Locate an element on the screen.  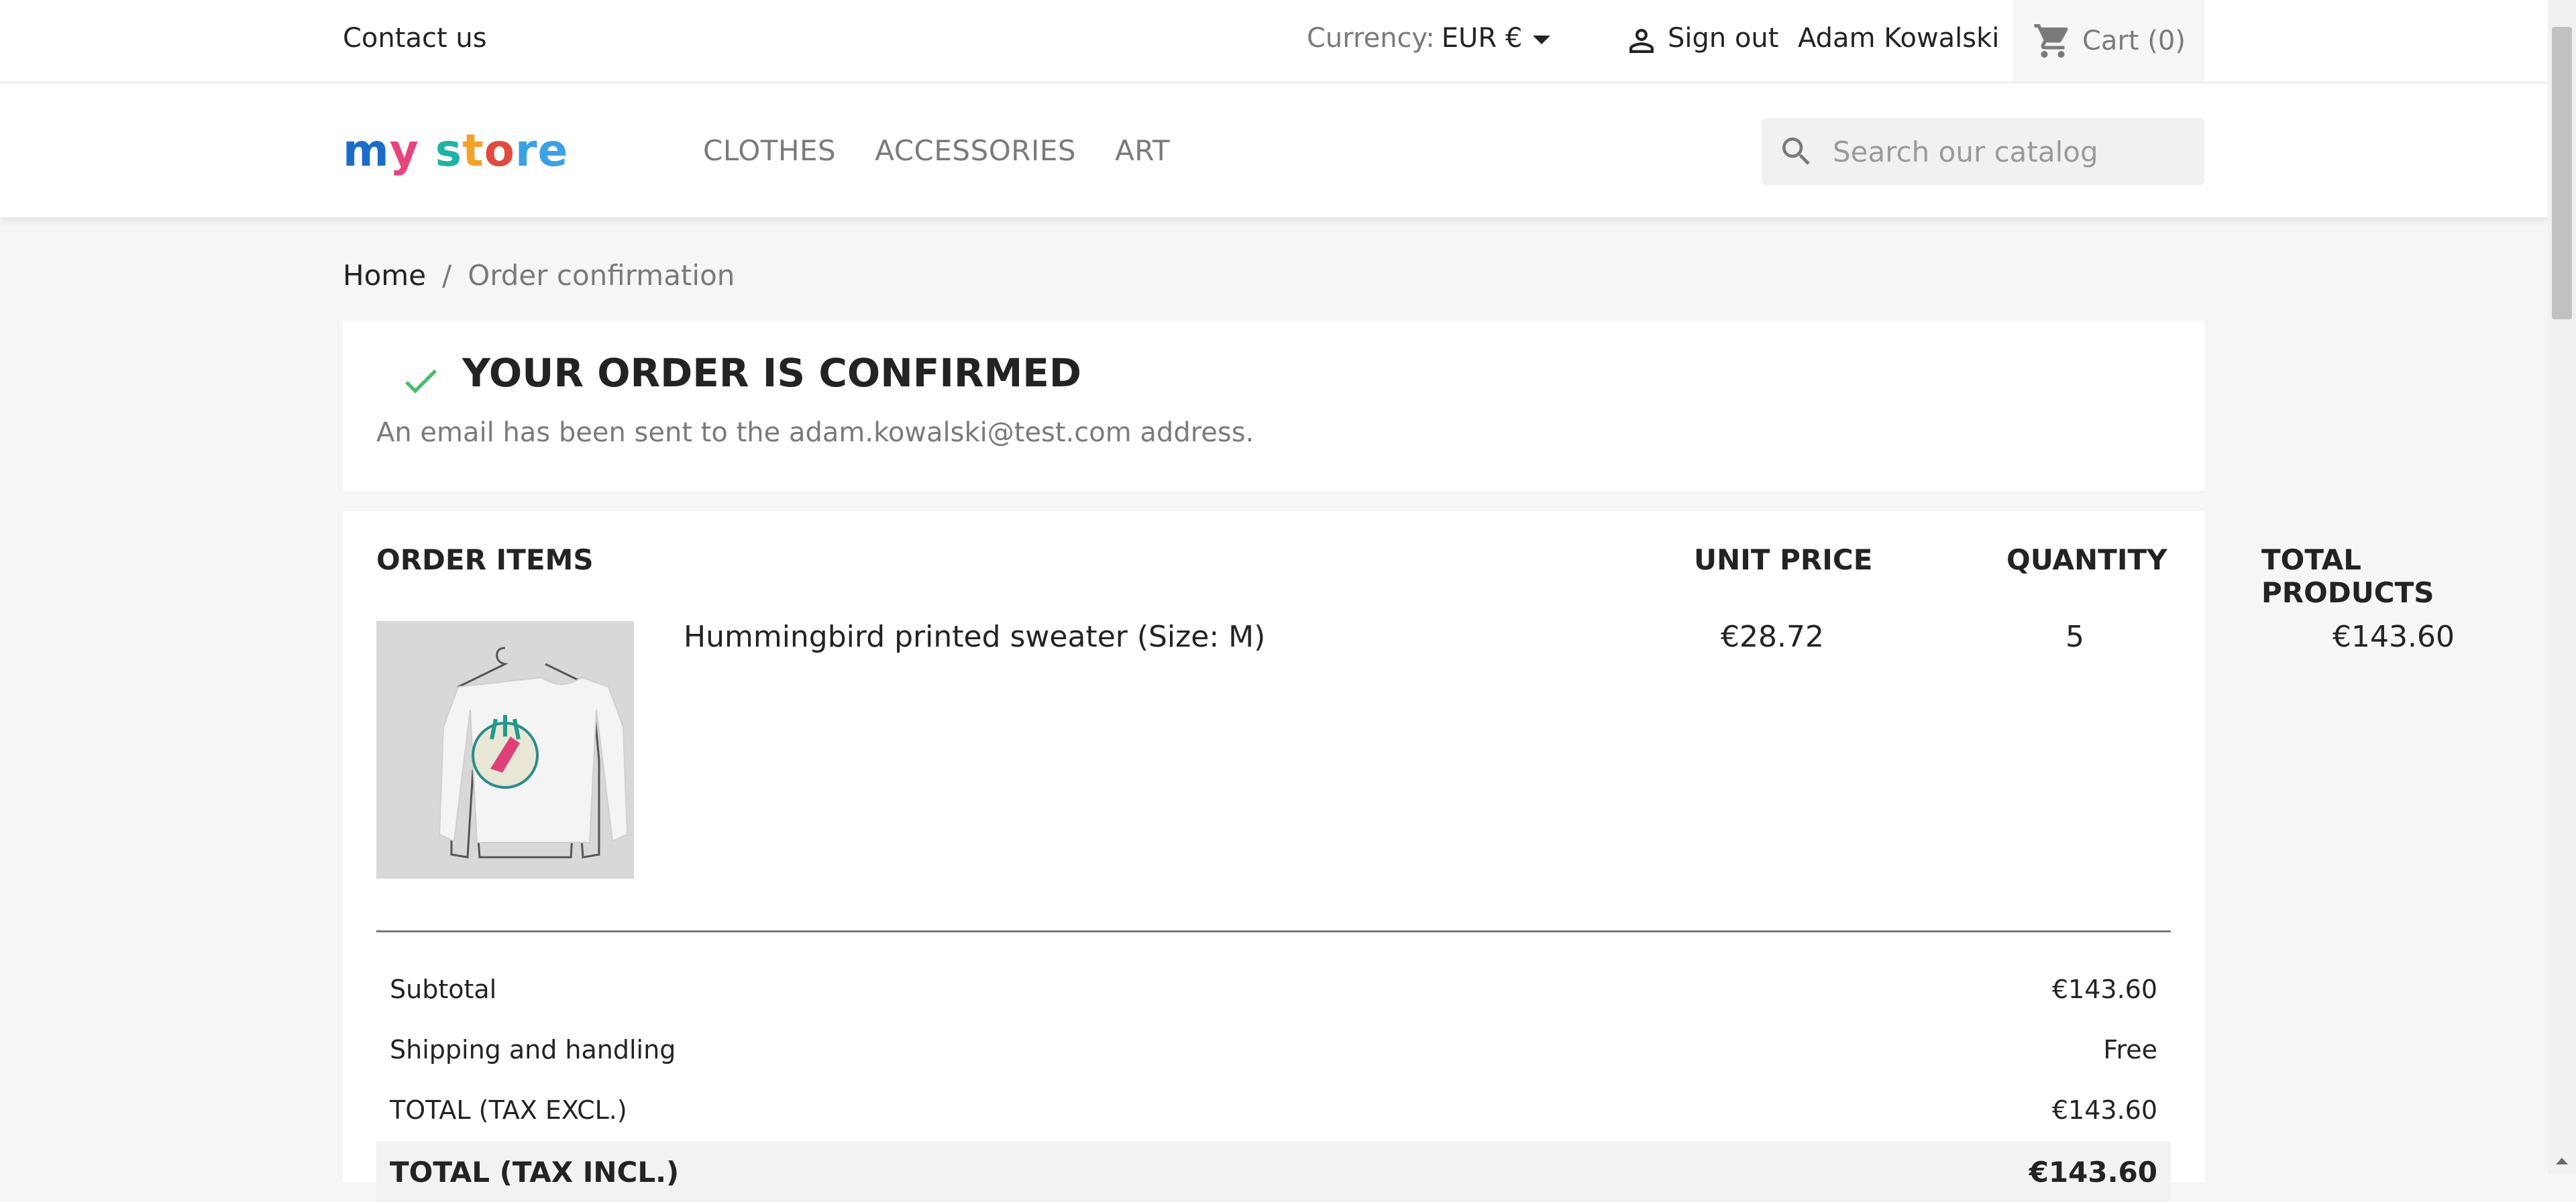
total-tax-incl-value: €143.60 is located at coordinates (2093, 1172).